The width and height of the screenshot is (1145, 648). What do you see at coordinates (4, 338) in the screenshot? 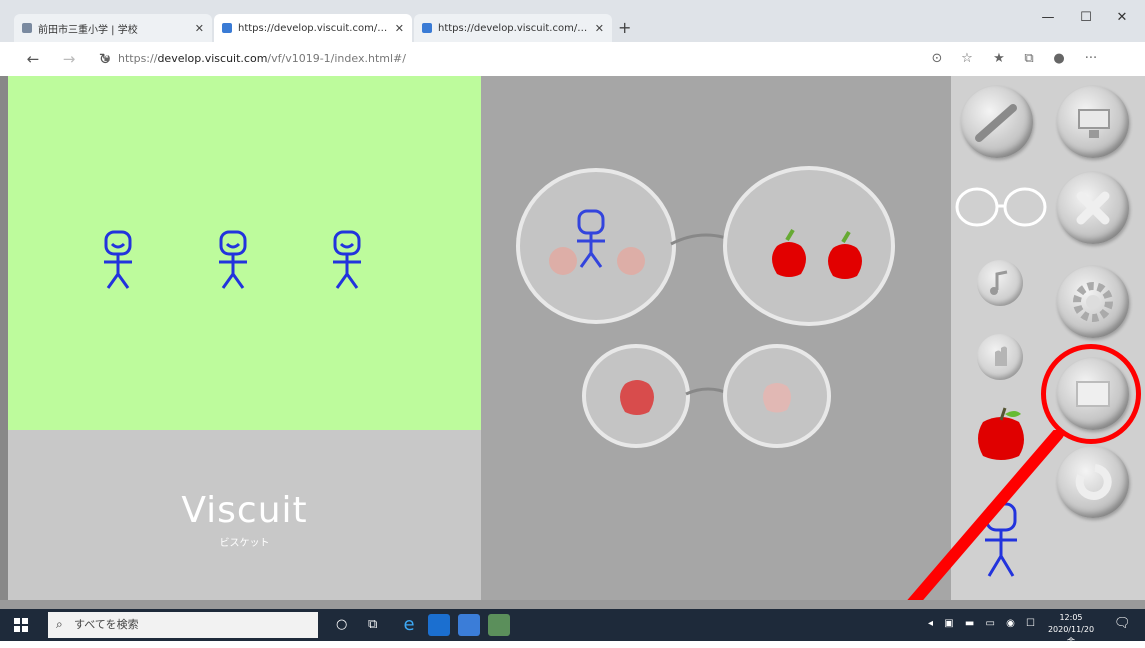
I see `left-edge` at bounding box center [4, 338].